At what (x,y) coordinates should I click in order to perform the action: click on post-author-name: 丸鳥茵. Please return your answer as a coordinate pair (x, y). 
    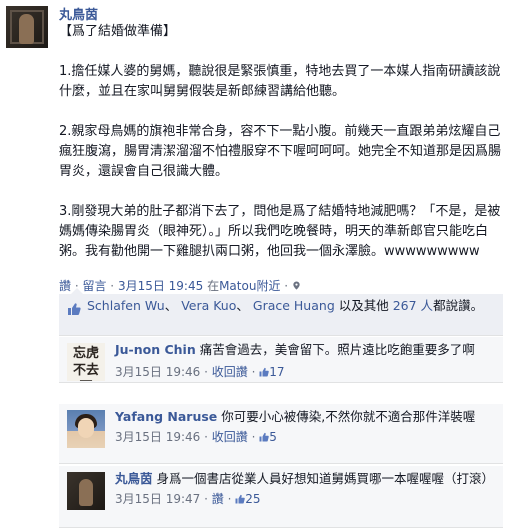
    Looking at the image, I should click on (78, 13).